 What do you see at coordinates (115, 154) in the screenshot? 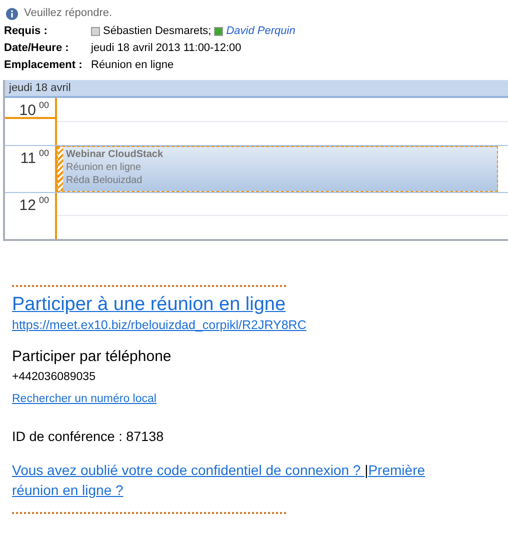
I see `event-title: Webinar CloudStack` at bounding box center [115, 154].